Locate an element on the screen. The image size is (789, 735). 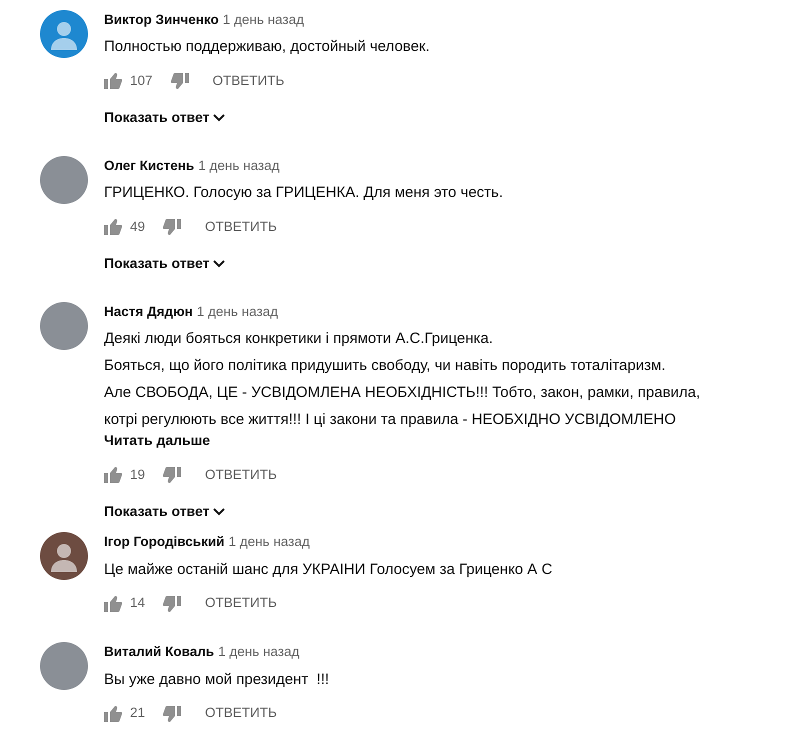
author-name: Ігор Городівський is located at coordinates (164, 542).